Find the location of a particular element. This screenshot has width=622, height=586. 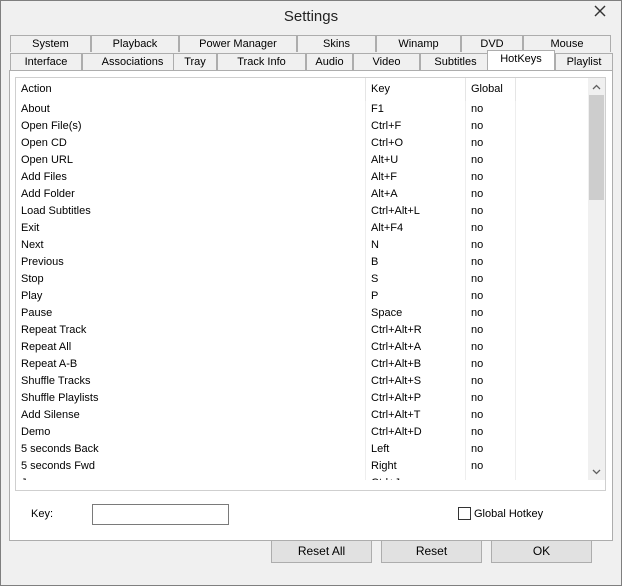

table-row: About F1 no is located at coordinates (303, 109).